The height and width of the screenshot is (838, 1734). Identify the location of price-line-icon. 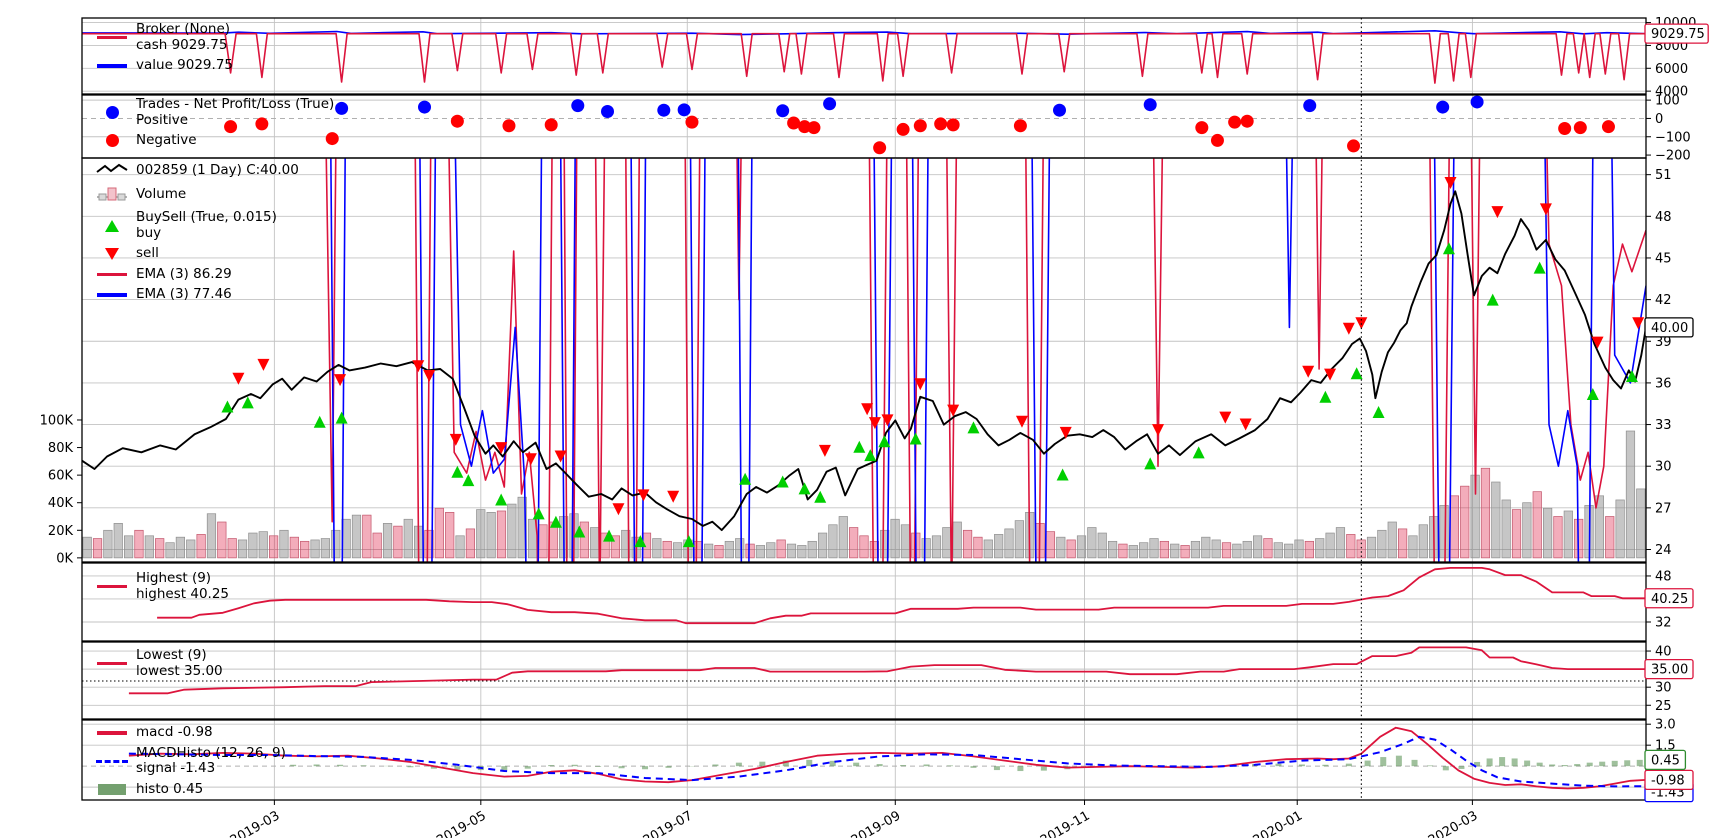
(112, 170).